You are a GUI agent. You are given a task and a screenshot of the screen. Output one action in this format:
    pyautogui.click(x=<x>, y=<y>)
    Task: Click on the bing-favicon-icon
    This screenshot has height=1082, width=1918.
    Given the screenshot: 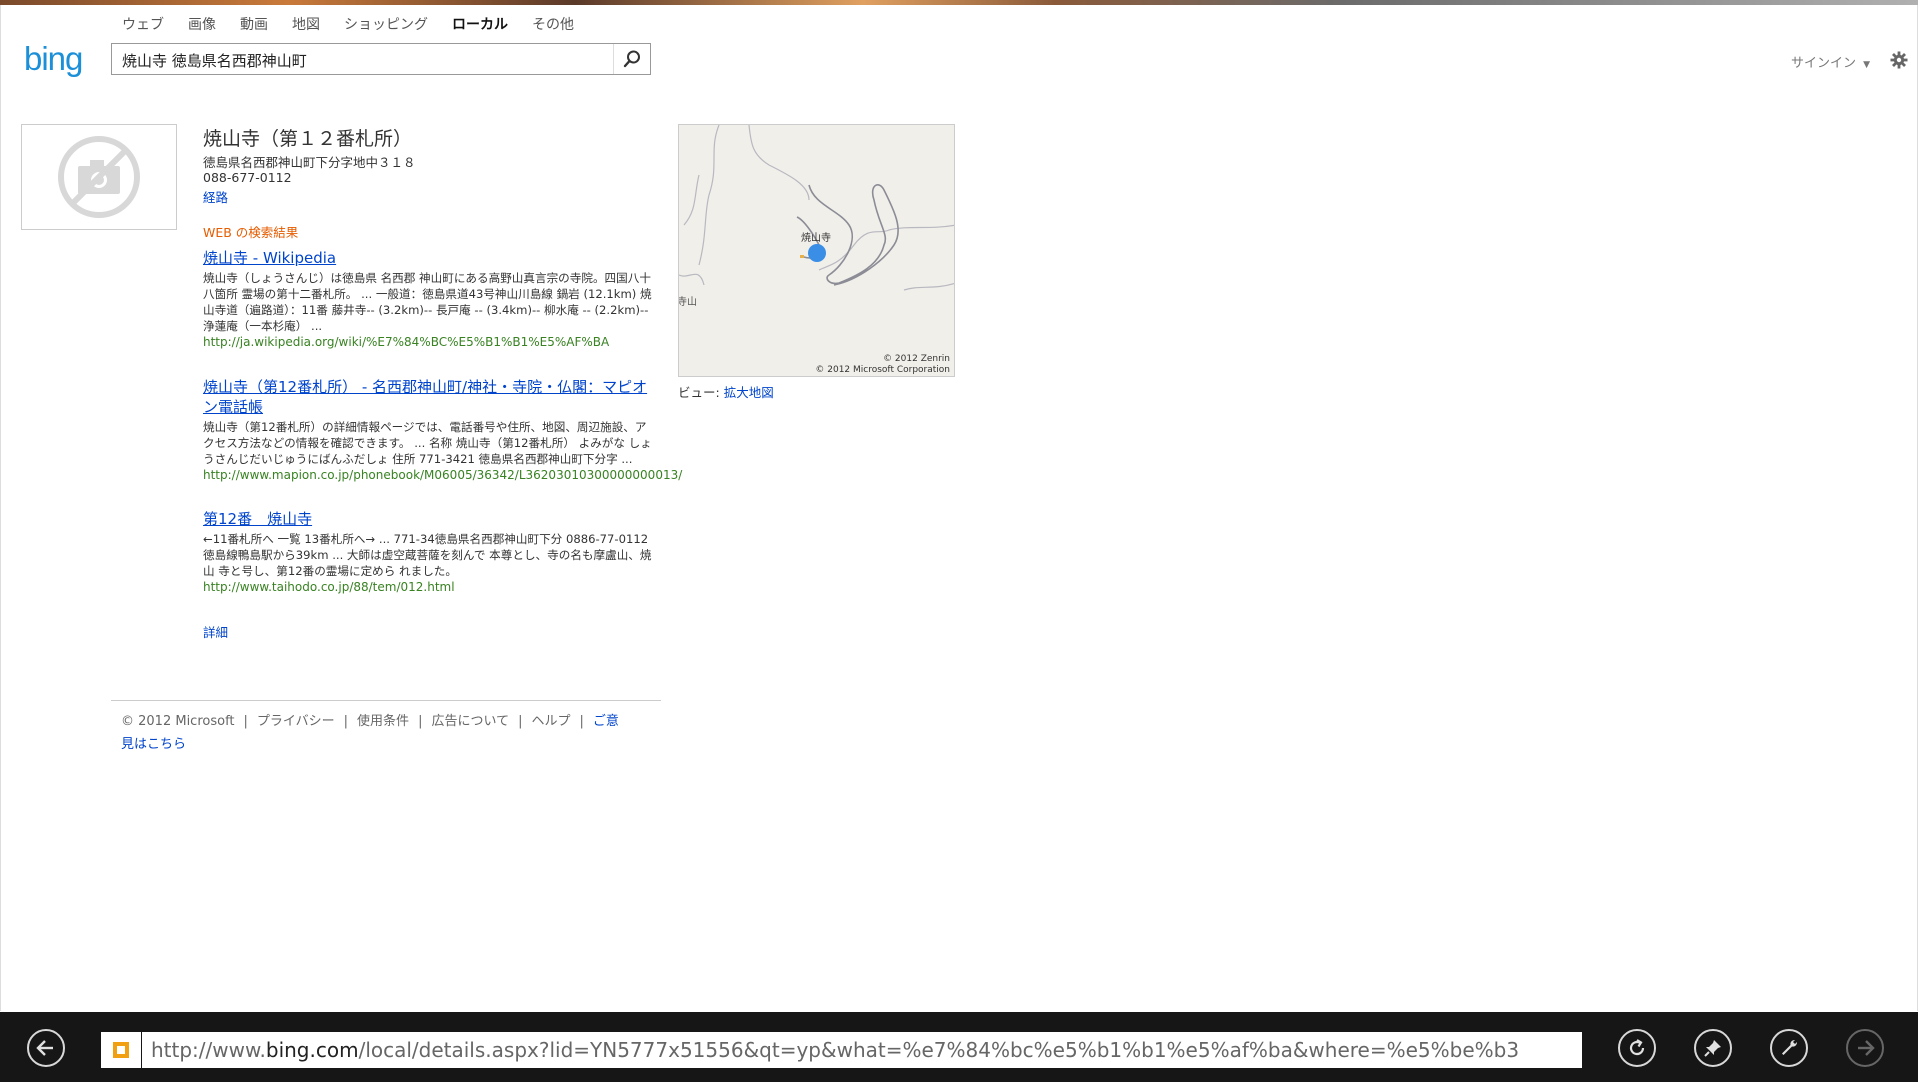 What is the action you would take?
    pyautogui.click(x=121, y=1050)
    